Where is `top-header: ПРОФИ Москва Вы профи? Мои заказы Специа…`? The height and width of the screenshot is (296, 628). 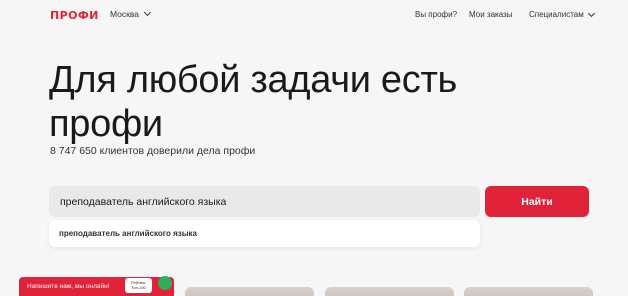 top-header: ПРОФИ Москва Вы профи? Мои заказы Специа… is located at coordinates (314, 16).